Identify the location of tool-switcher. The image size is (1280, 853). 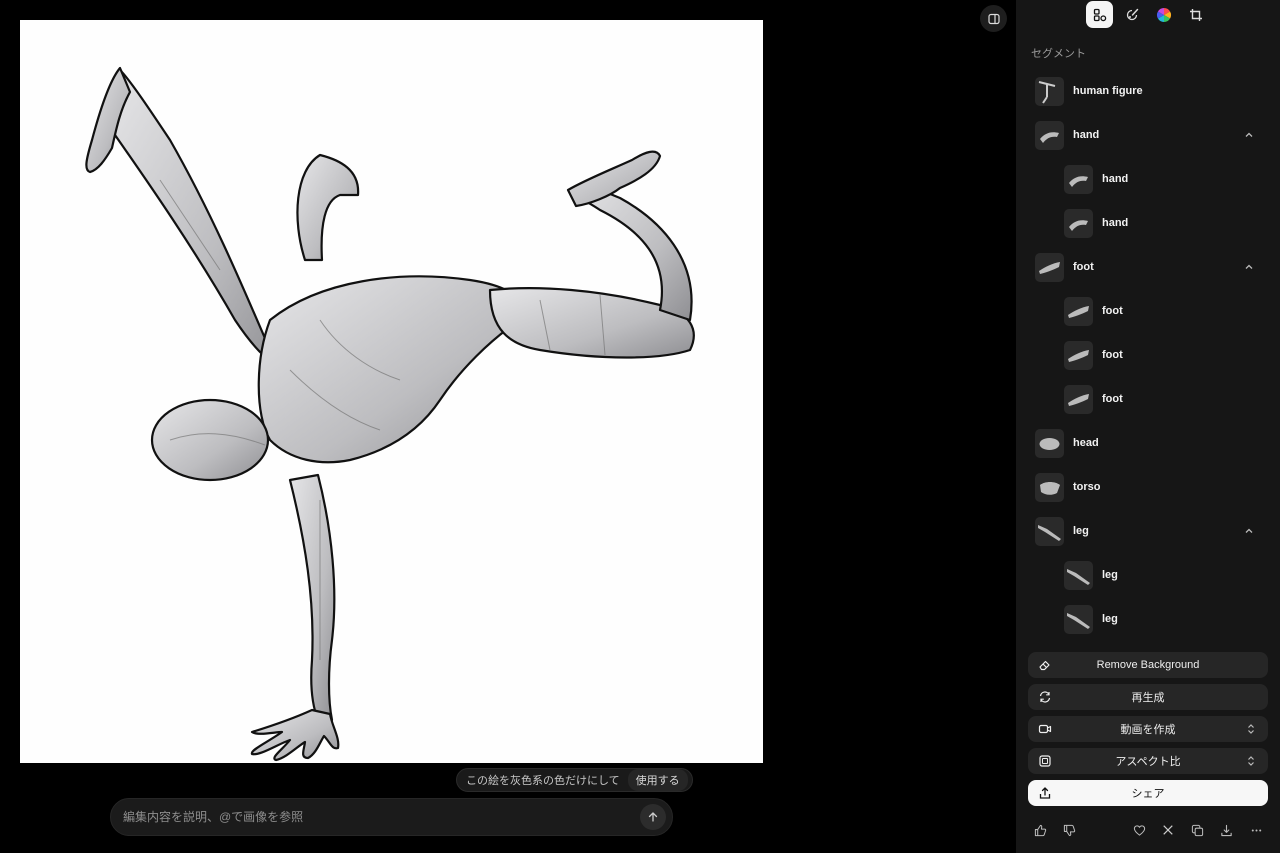
(1147, 14).